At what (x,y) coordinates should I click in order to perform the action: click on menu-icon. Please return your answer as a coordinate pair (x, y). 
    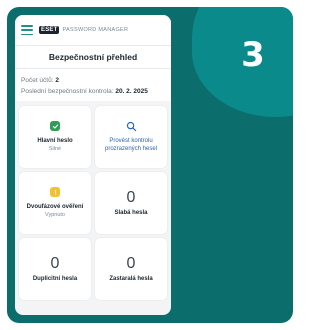
    Looking at the image, I should click on (27, 30).